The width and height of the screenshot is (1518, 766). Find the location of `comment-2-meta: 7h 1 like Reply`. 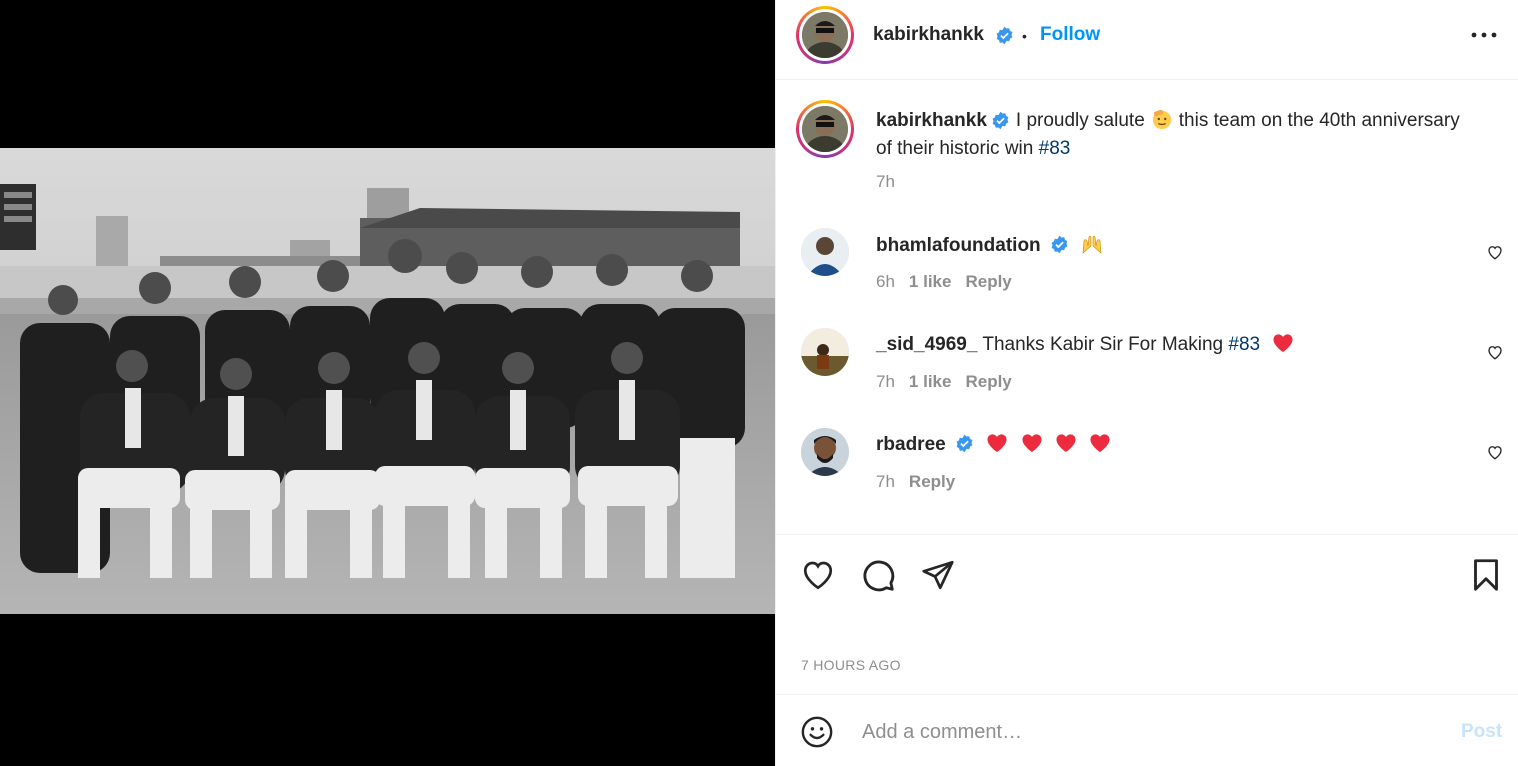

comment-2-meta: 7h 1 like Reply is located at coordinates (944, 382).